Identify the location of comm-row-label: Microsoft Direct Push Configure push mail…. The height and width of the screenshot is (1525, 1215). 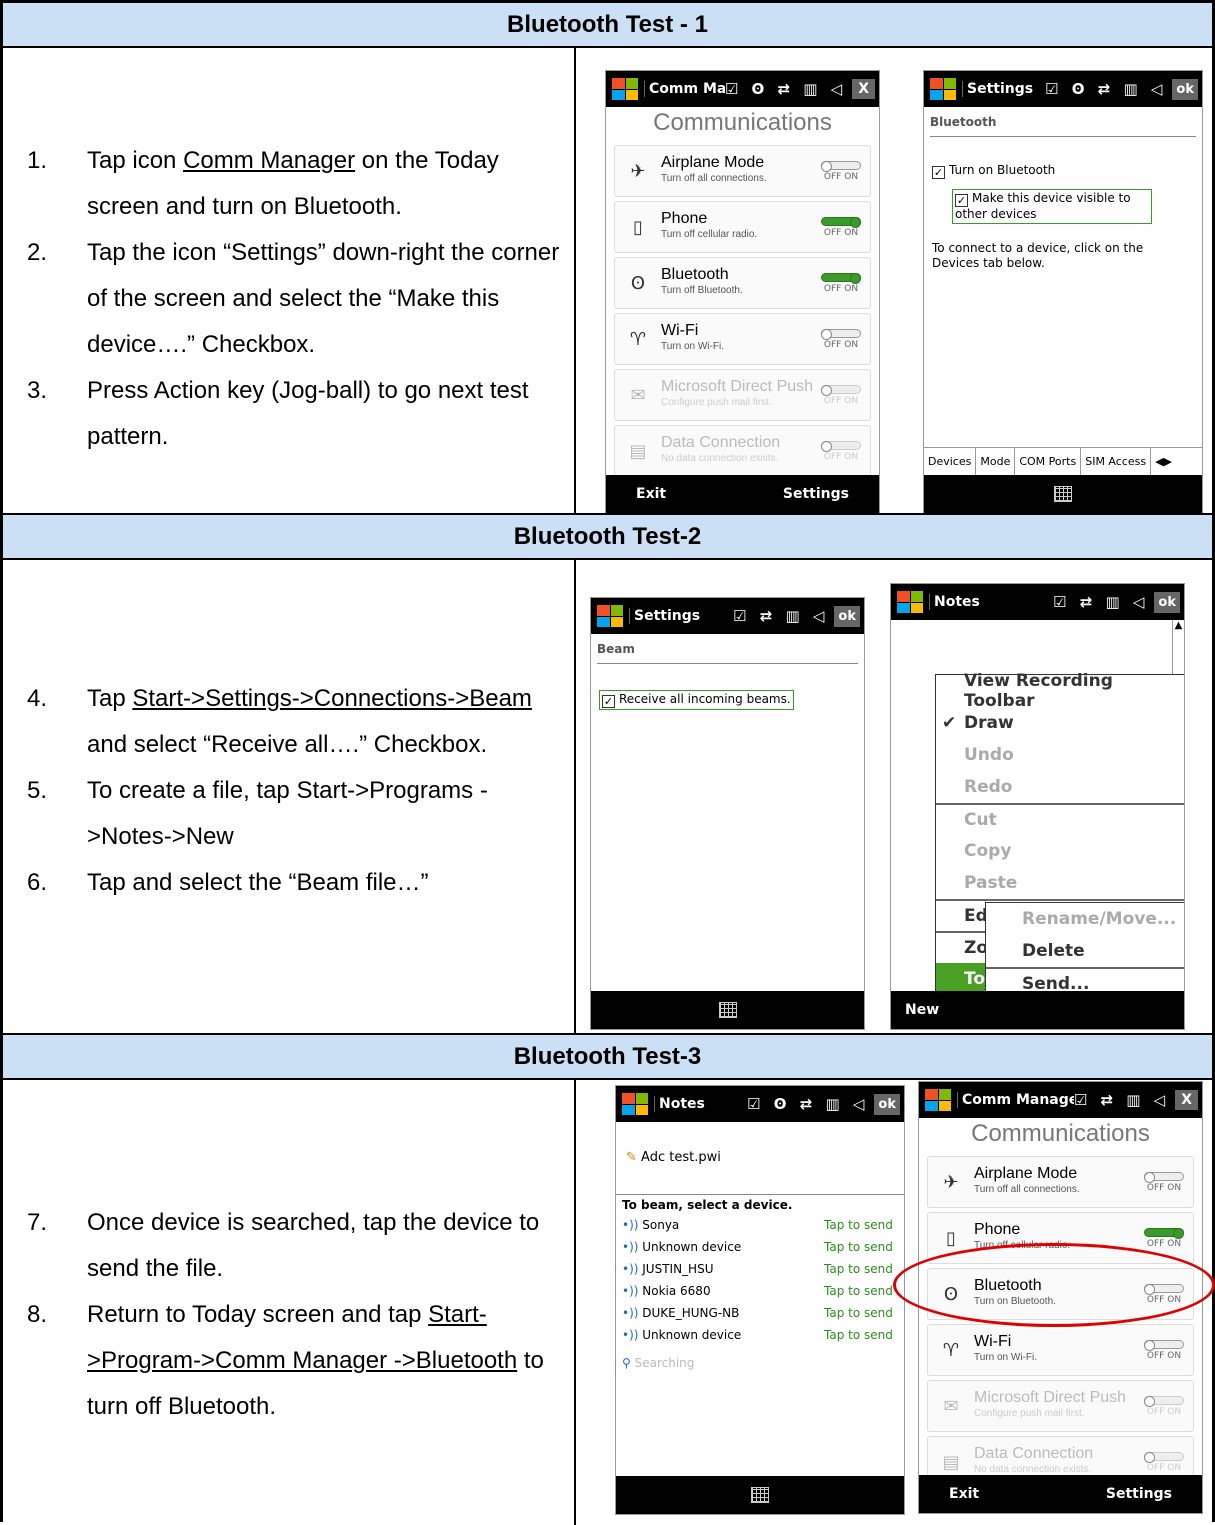
(738, 395).